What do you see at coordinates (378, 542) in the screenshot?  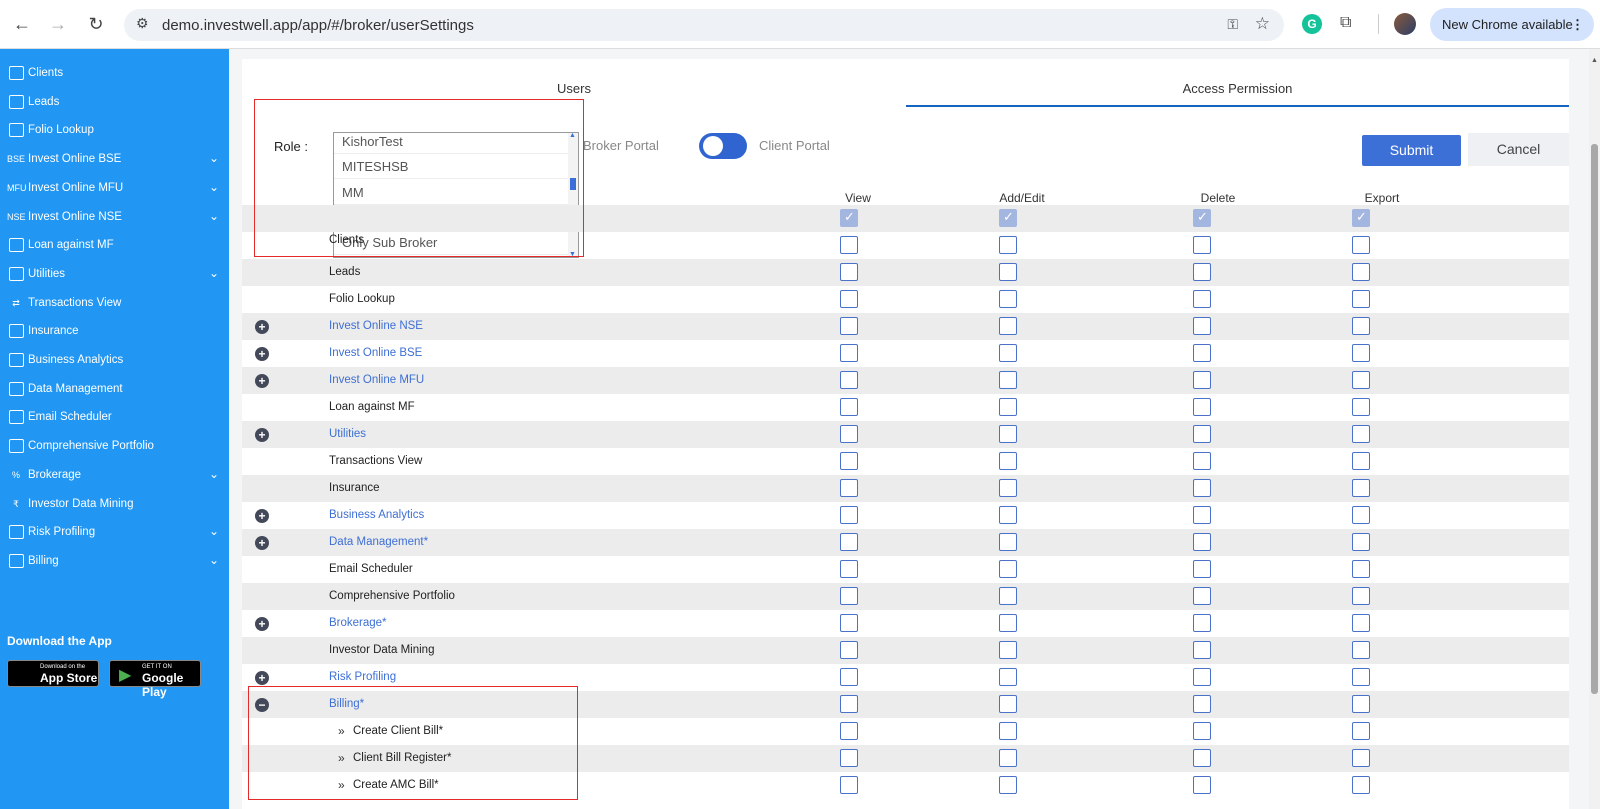 I see `row-label: Data Management*` at bounding box center [378, 542].